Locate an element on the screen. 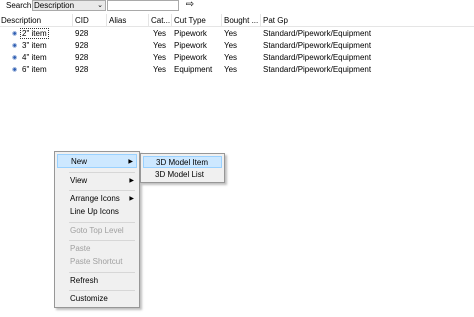 The width and height of the screenshot is (474, 317). item-description: 3" item is located at coordinates (34, 45).